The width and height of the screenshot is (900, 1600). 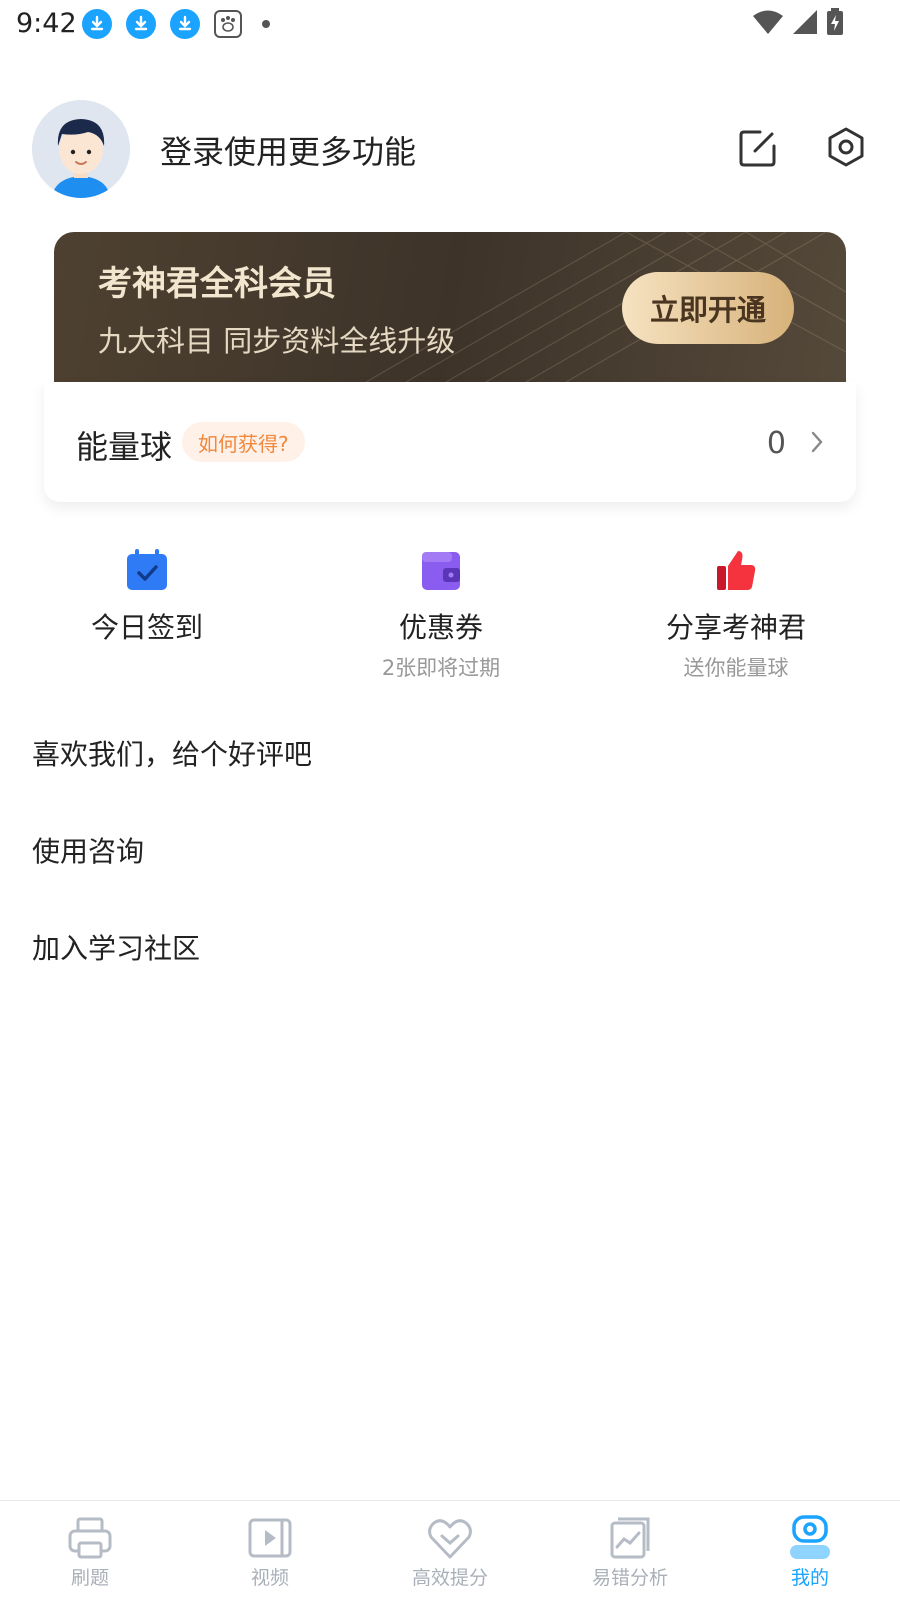 What do you see at coordinates (630, 1538) in the screenshot?
I see `chart-icon` at bounding box center [630, 1538].